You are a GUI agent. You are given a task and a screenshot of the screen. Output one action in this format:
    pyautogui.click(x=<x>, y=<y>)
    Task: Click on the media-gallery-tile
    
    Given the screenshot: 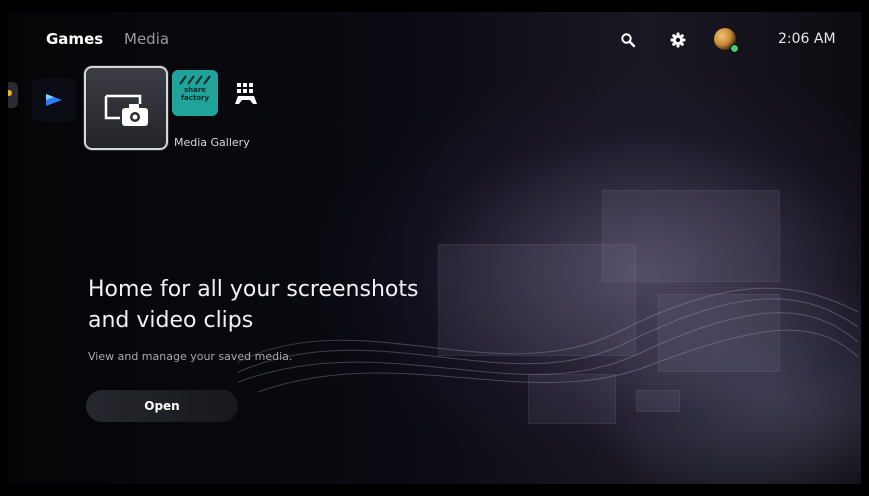 What is the action you would take?
    pyautogui.click(x=126, y=108)
    